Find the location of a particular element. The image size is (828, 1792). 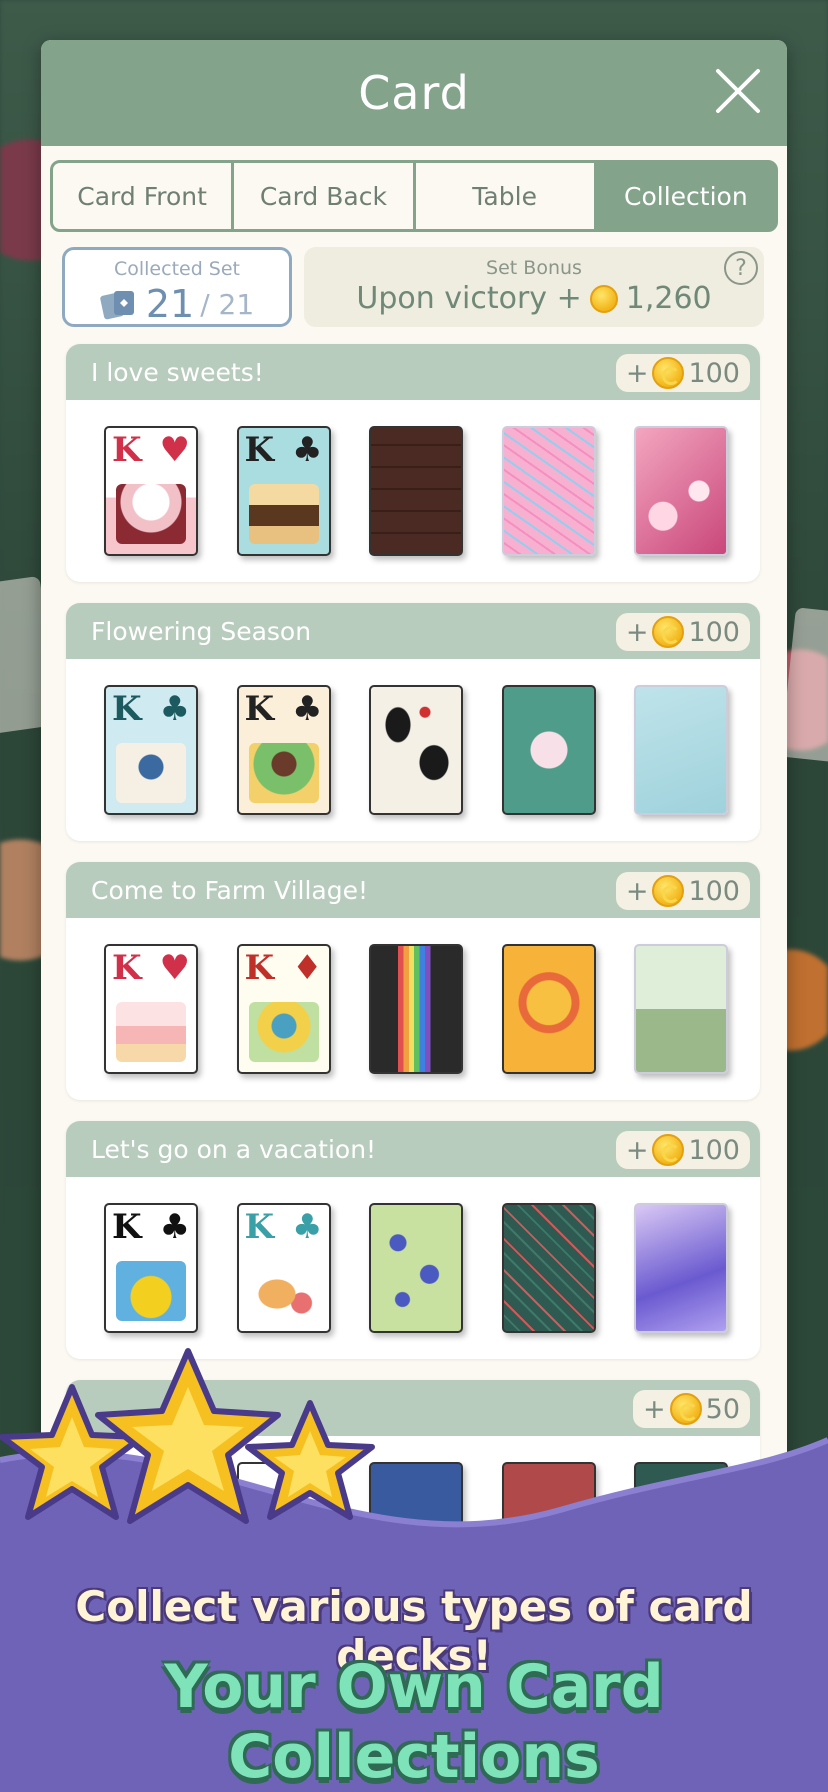

set-name: Flowering Season is located at coordinates (201, 631).